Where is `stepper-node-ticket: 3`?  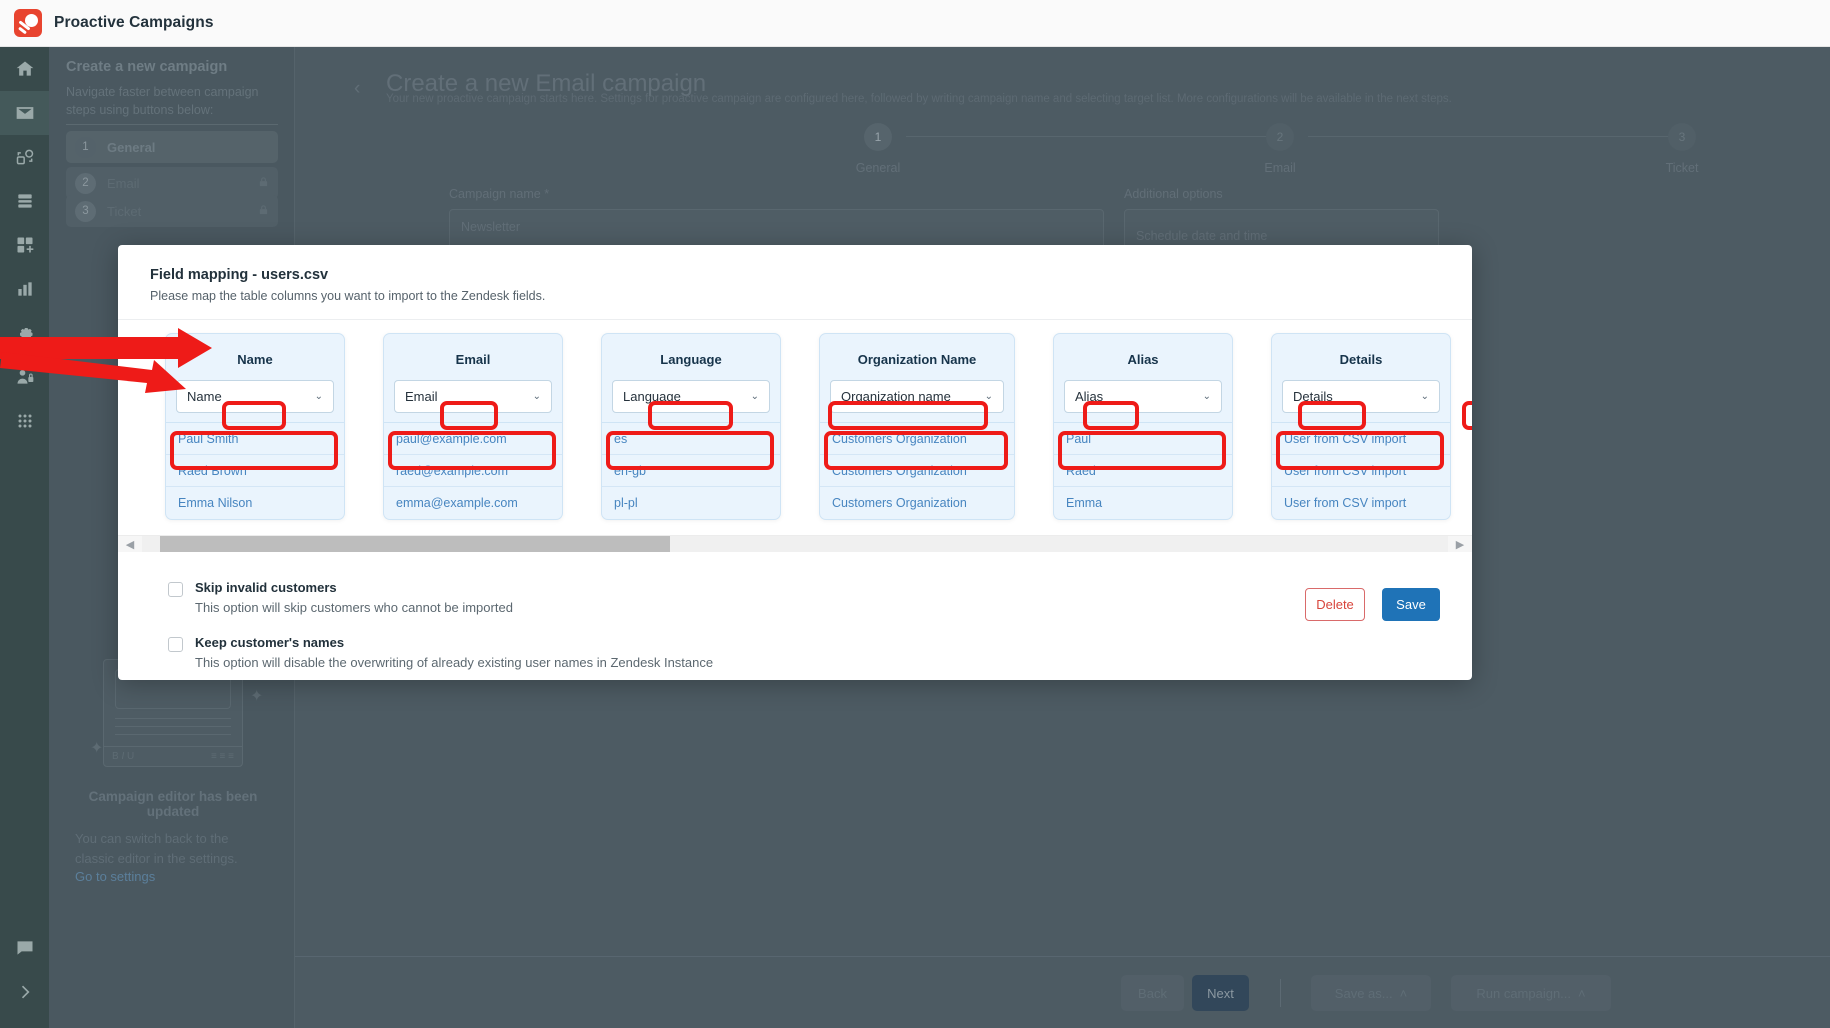 stepper-node-ticket: 3 is located at coordinates (1682, 137).